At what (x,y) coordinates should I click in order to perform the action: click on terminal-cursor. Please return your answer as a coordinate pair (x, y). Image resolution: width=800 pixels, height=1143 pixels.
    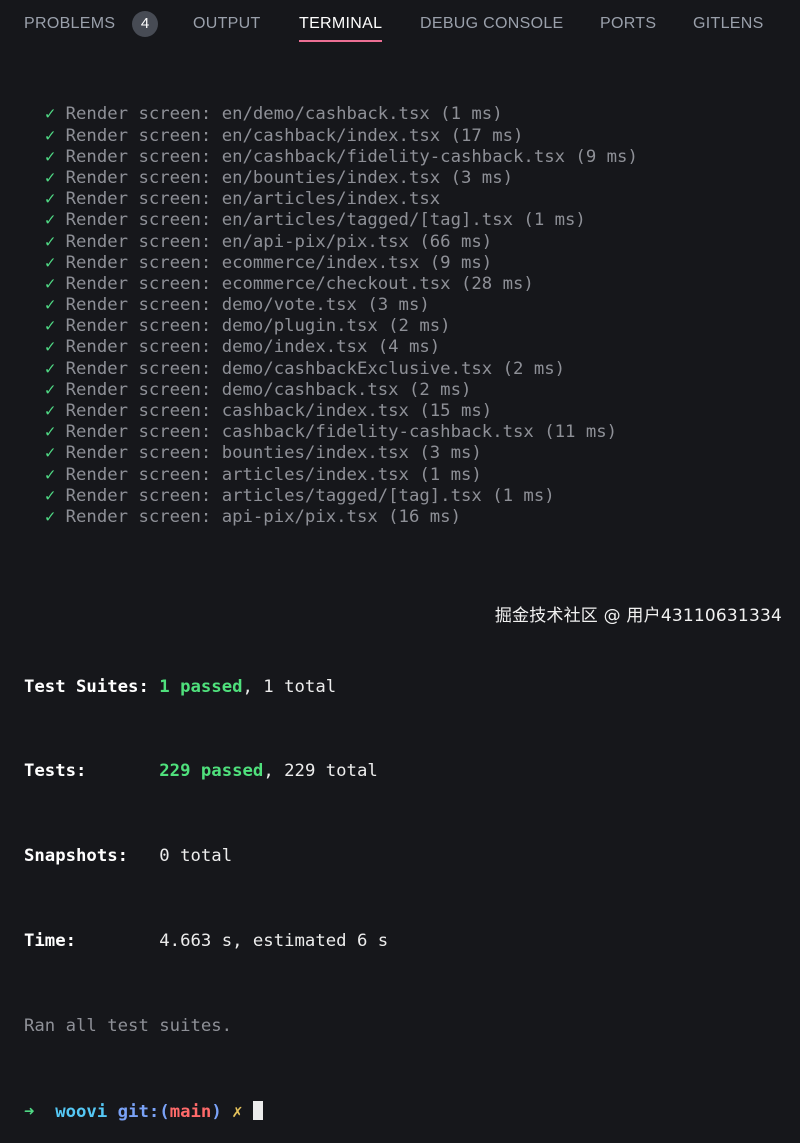
    Looking at the image, I should click on (257, 1110).